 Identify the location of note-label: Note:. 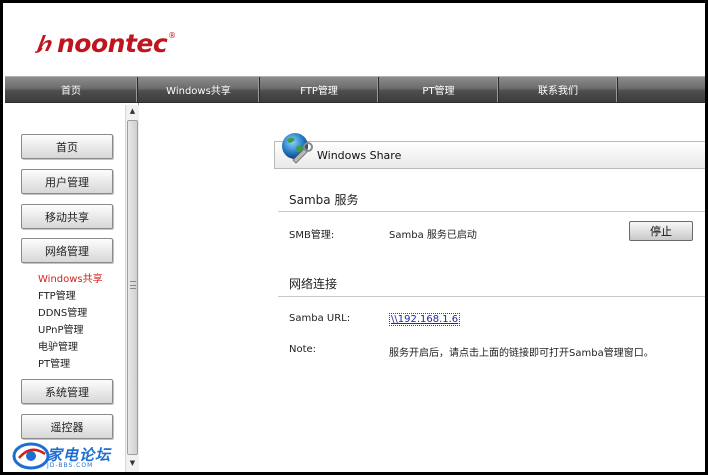
(303, 349).